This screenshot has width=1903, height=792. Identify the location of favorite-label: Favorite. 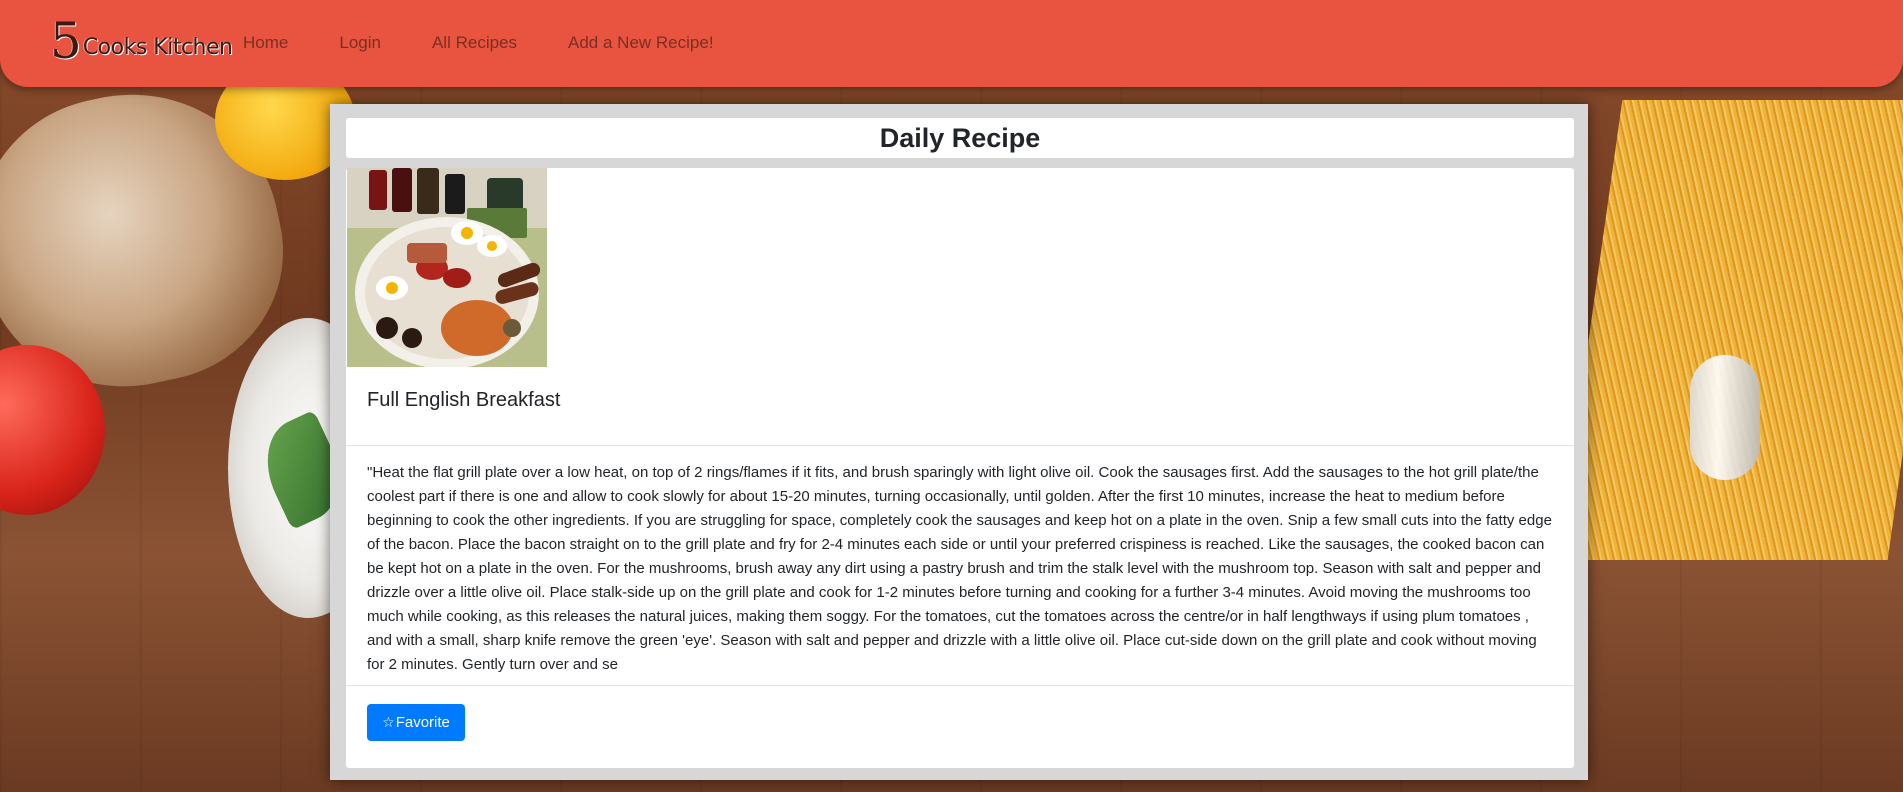
(422, 722).